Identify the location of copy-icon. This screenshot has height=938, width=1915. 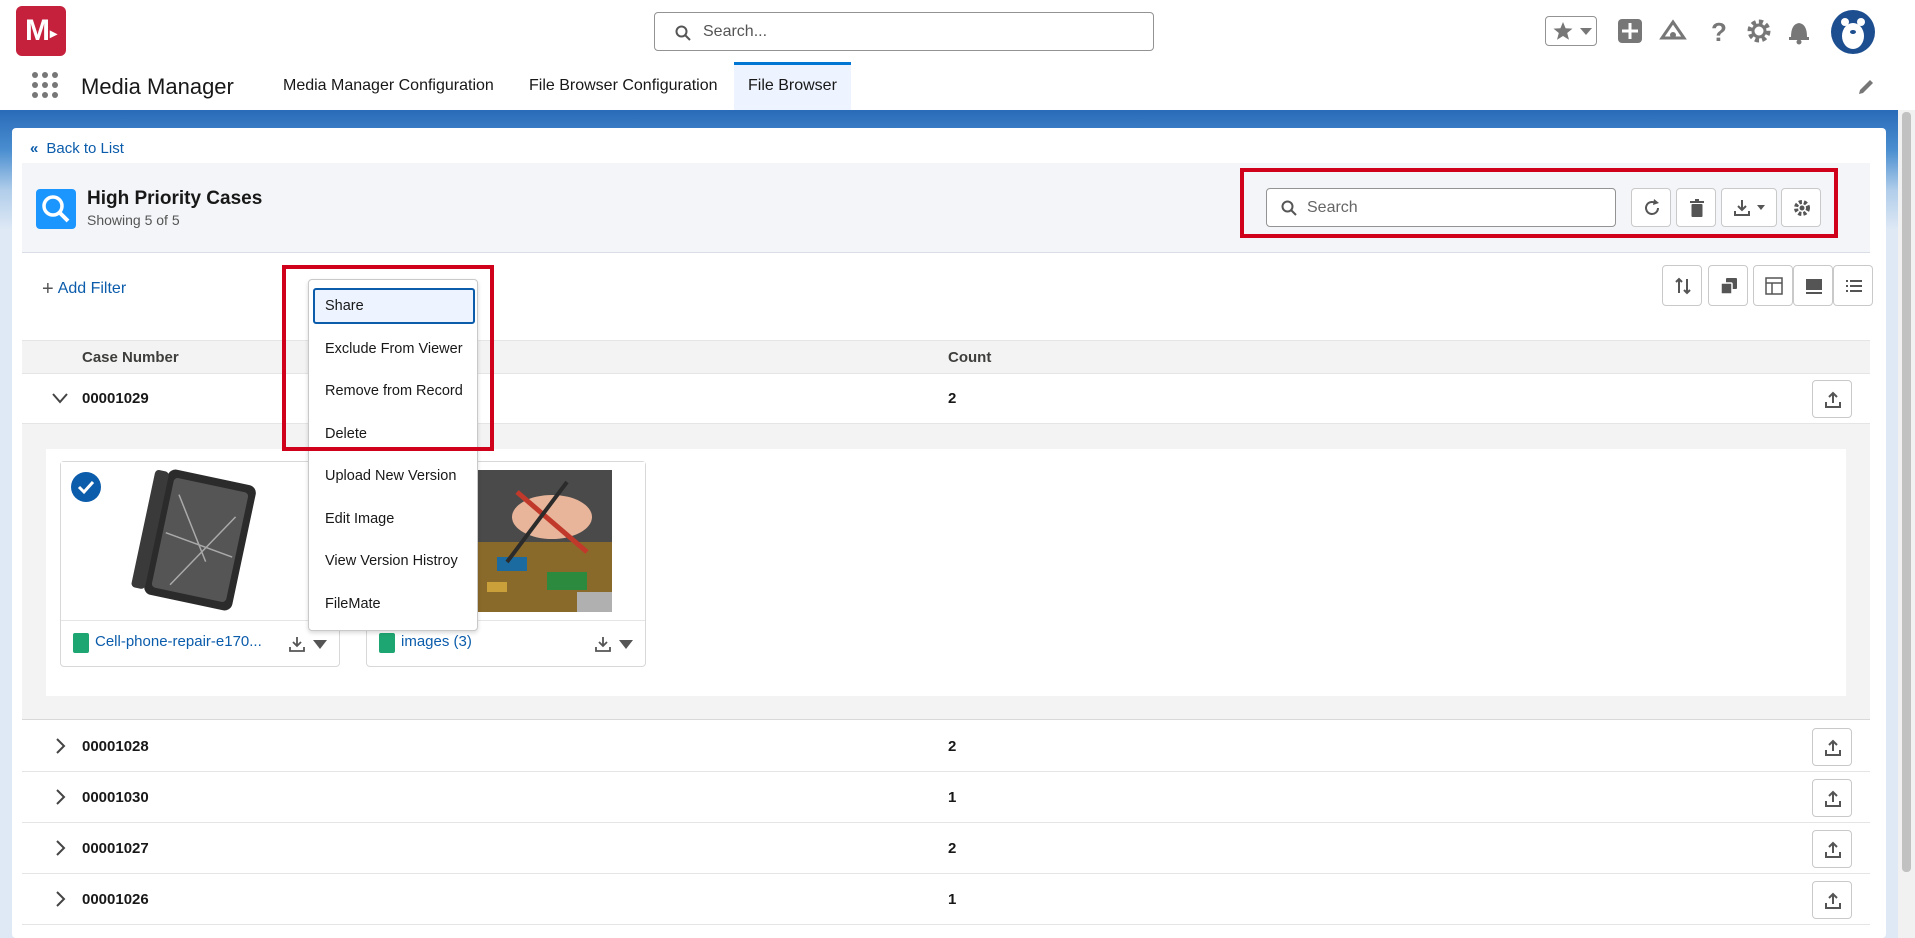
(1728, 286).